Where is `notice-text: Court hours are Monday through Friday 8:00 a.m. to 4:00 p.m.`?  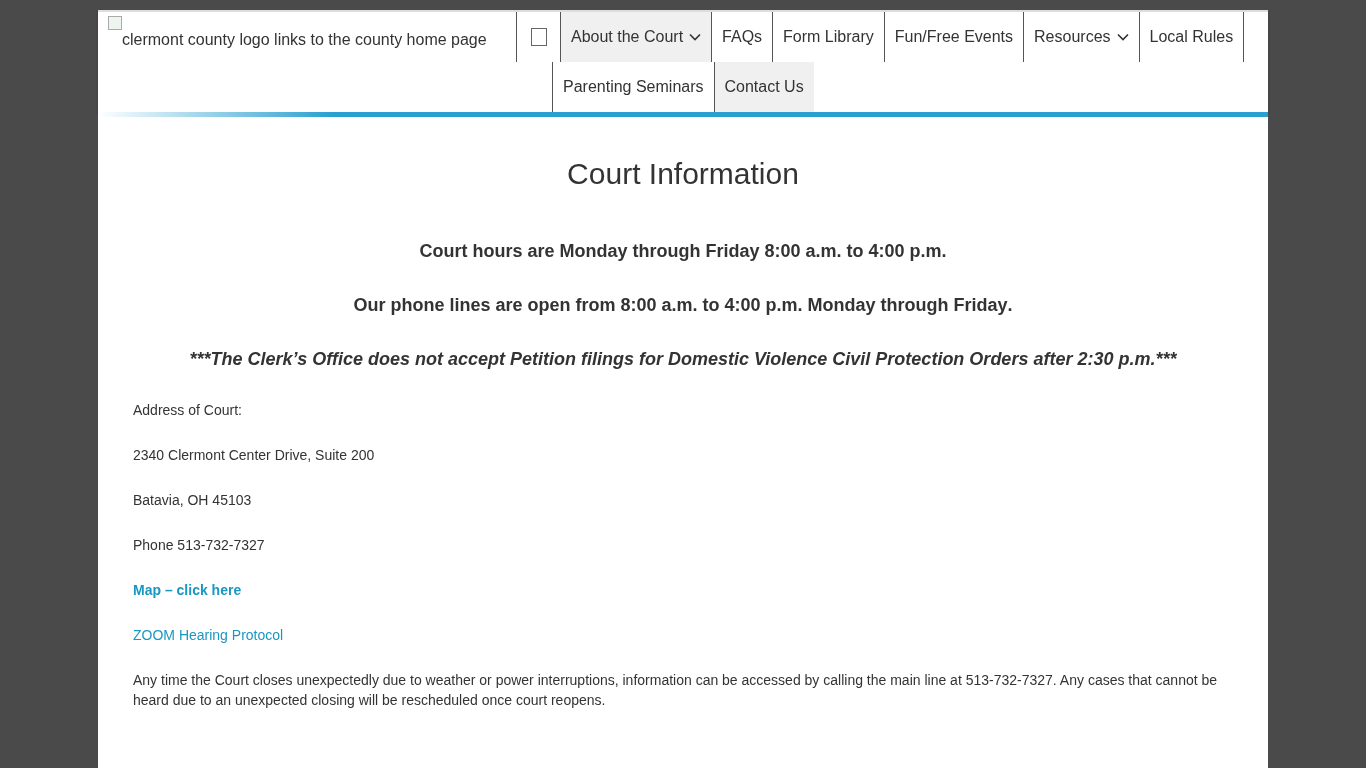 notice-text: Court hours are Monday through Friday 8:00 a.m. to 4:00 p.m. is located at coordinates (683, 251).